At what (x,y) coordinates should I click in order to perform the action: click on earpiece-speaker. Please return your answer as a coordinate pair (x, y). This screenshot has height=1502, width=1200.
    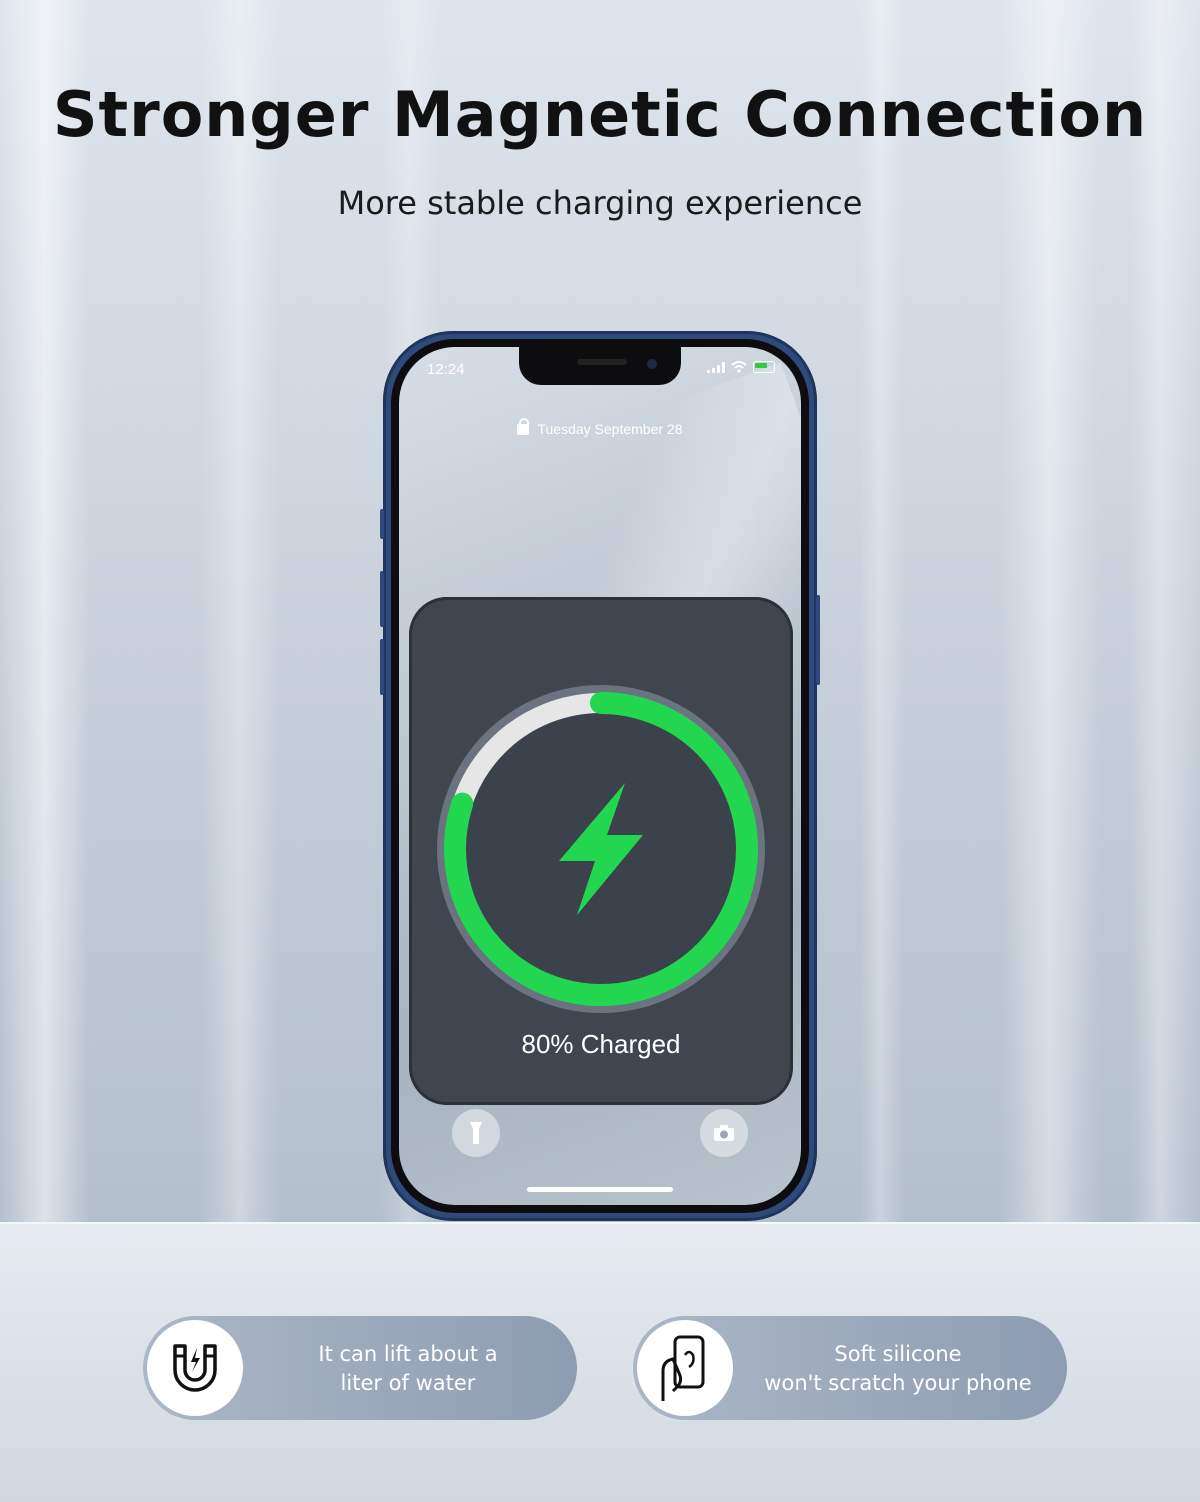
    Looking at the image, I should click on (602, 362).